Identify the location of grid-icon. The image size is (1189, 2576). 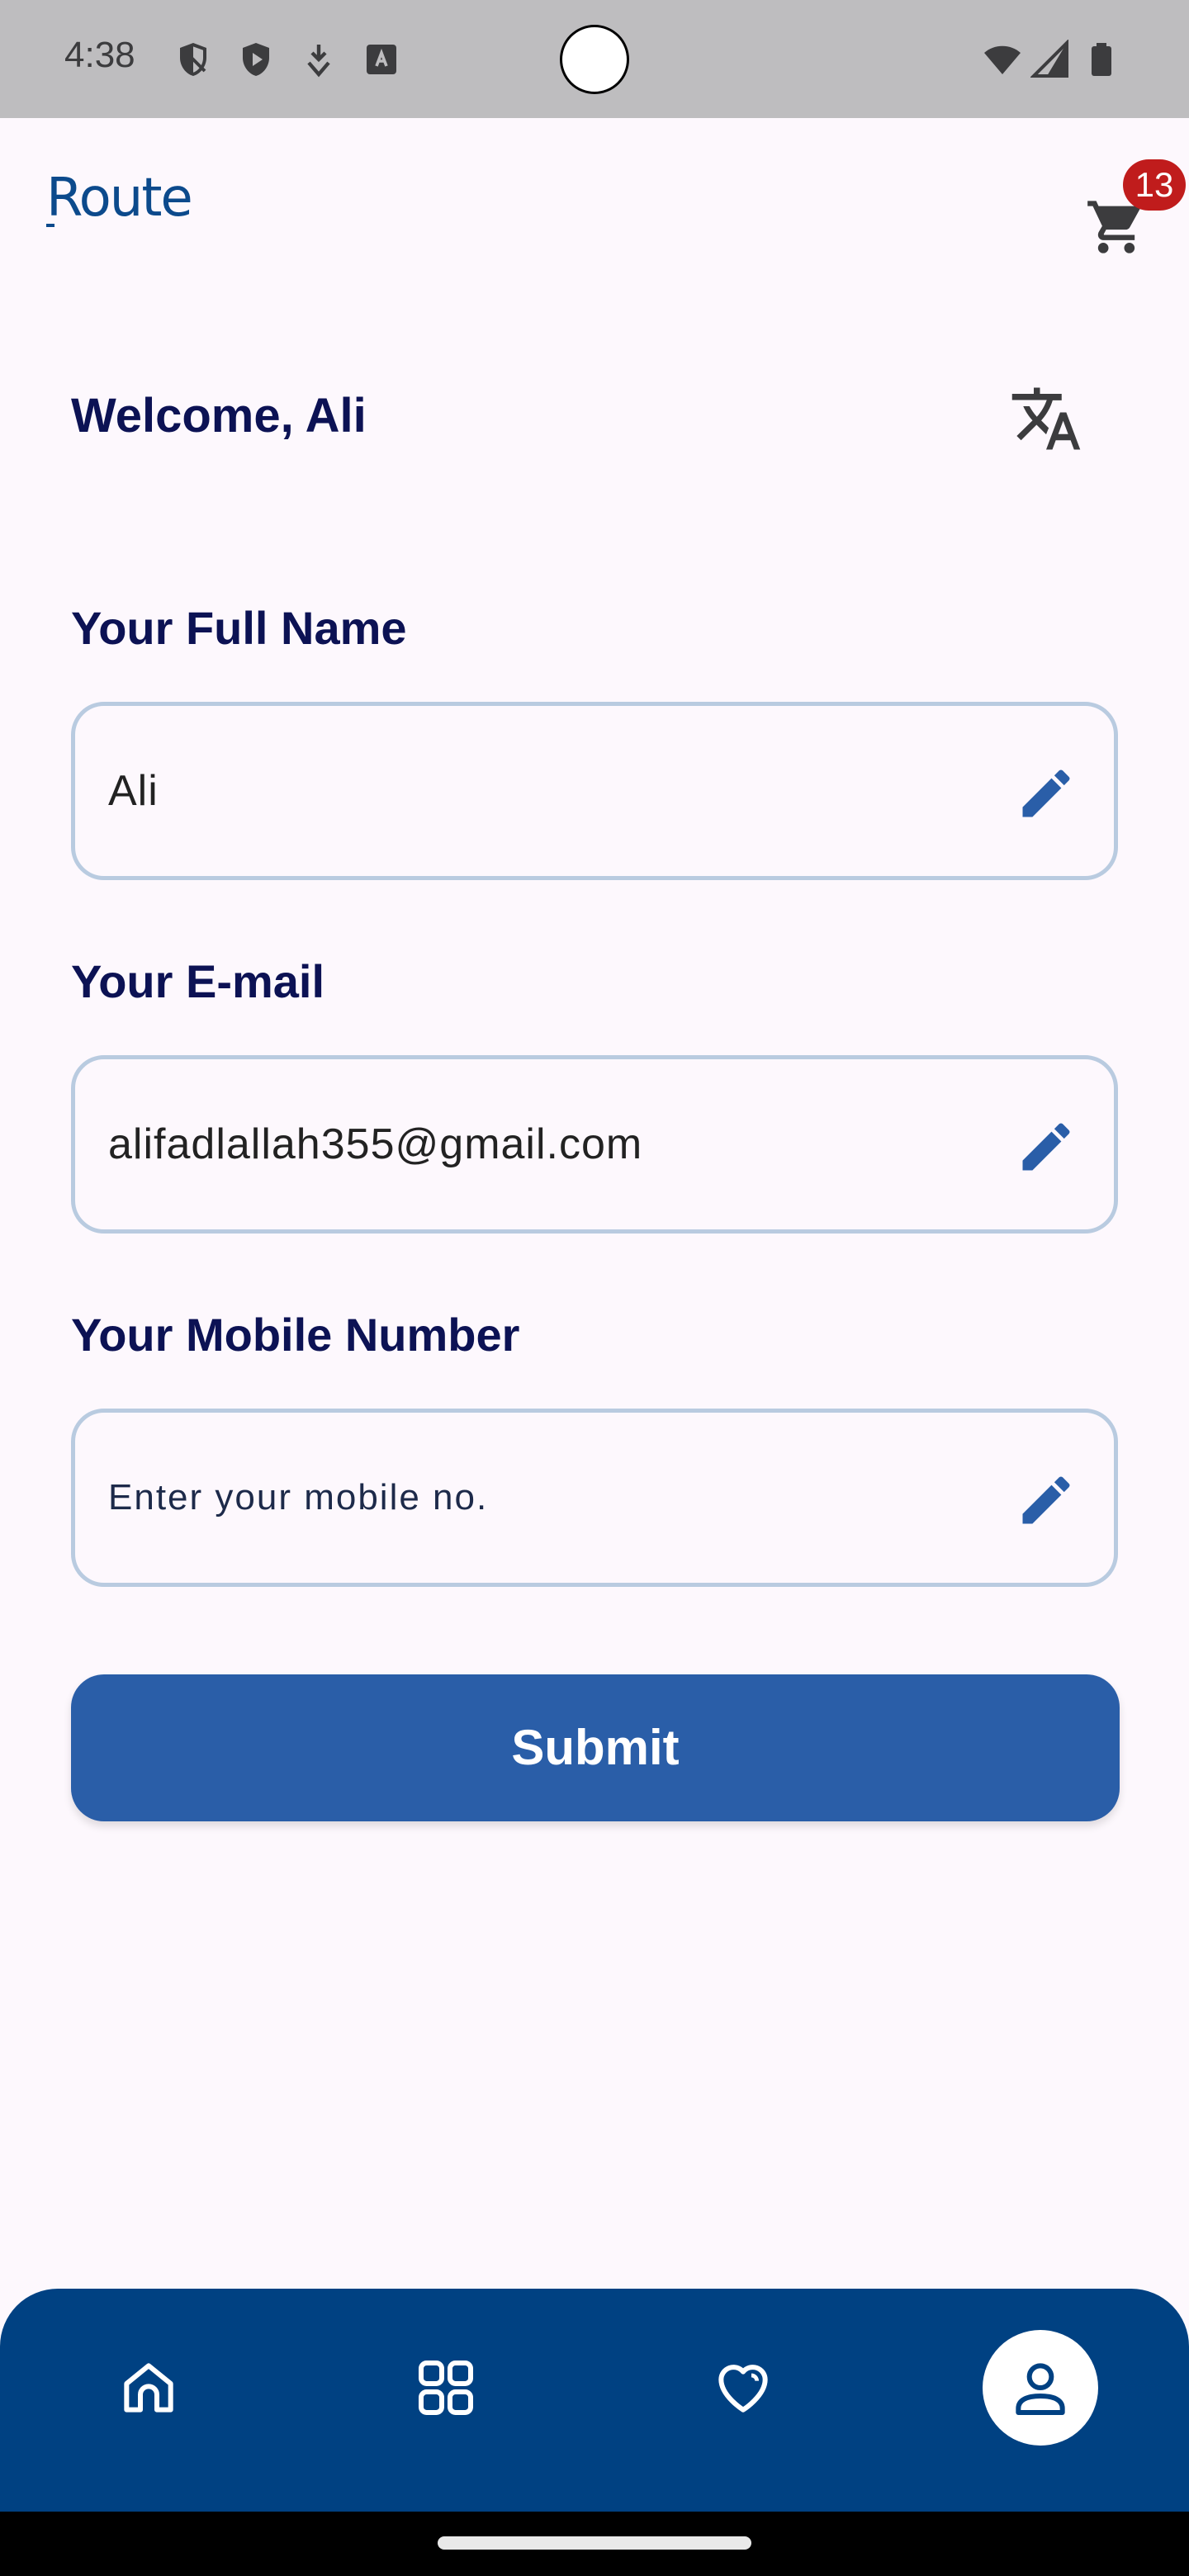
(446, 2388).